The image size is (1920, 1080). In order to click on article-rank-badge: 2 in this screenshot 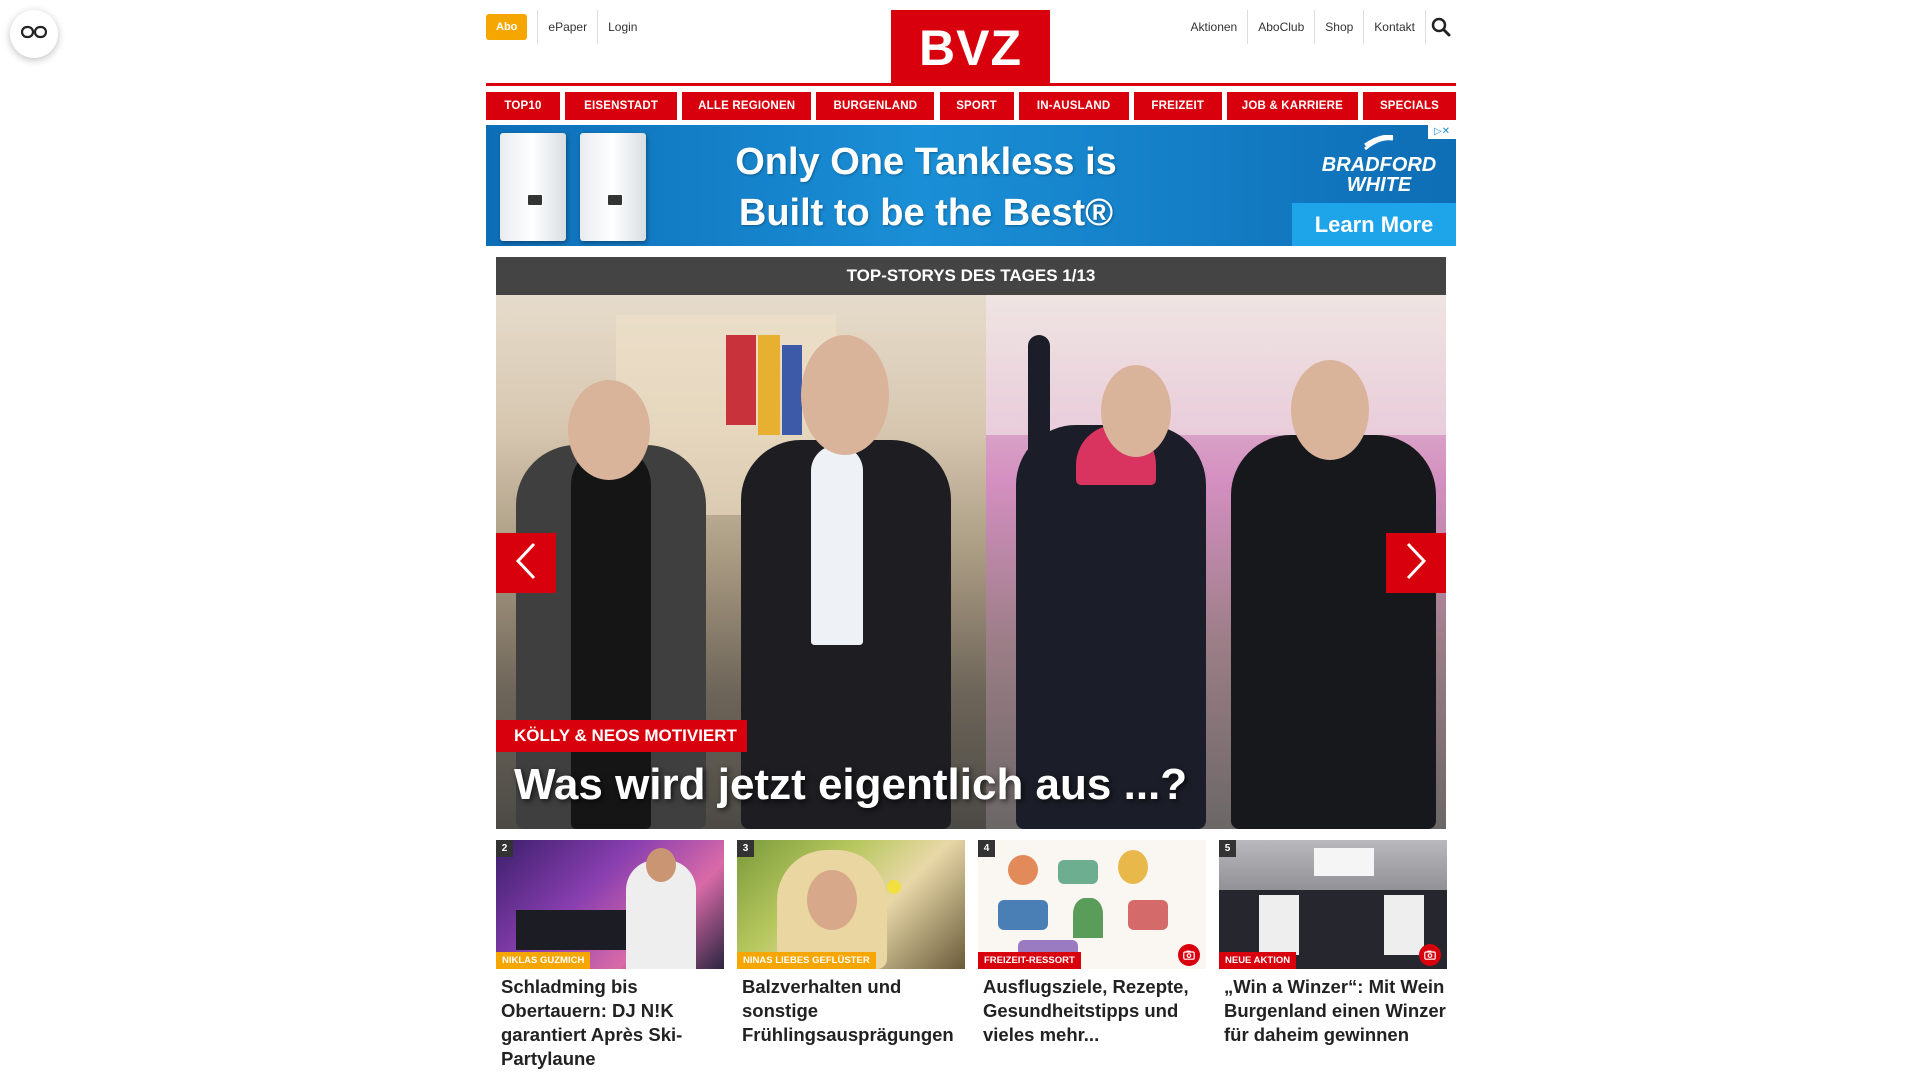, I will do `click(504, 848)`.